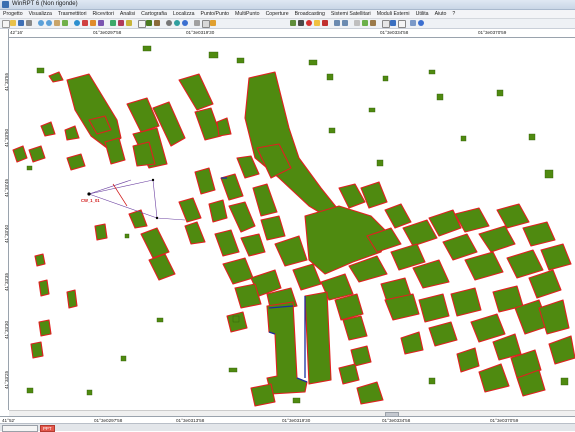 This screenshot has height=432, width=575. I want to click on menu-ricevitori: Ricevitori, so click(103, 14).